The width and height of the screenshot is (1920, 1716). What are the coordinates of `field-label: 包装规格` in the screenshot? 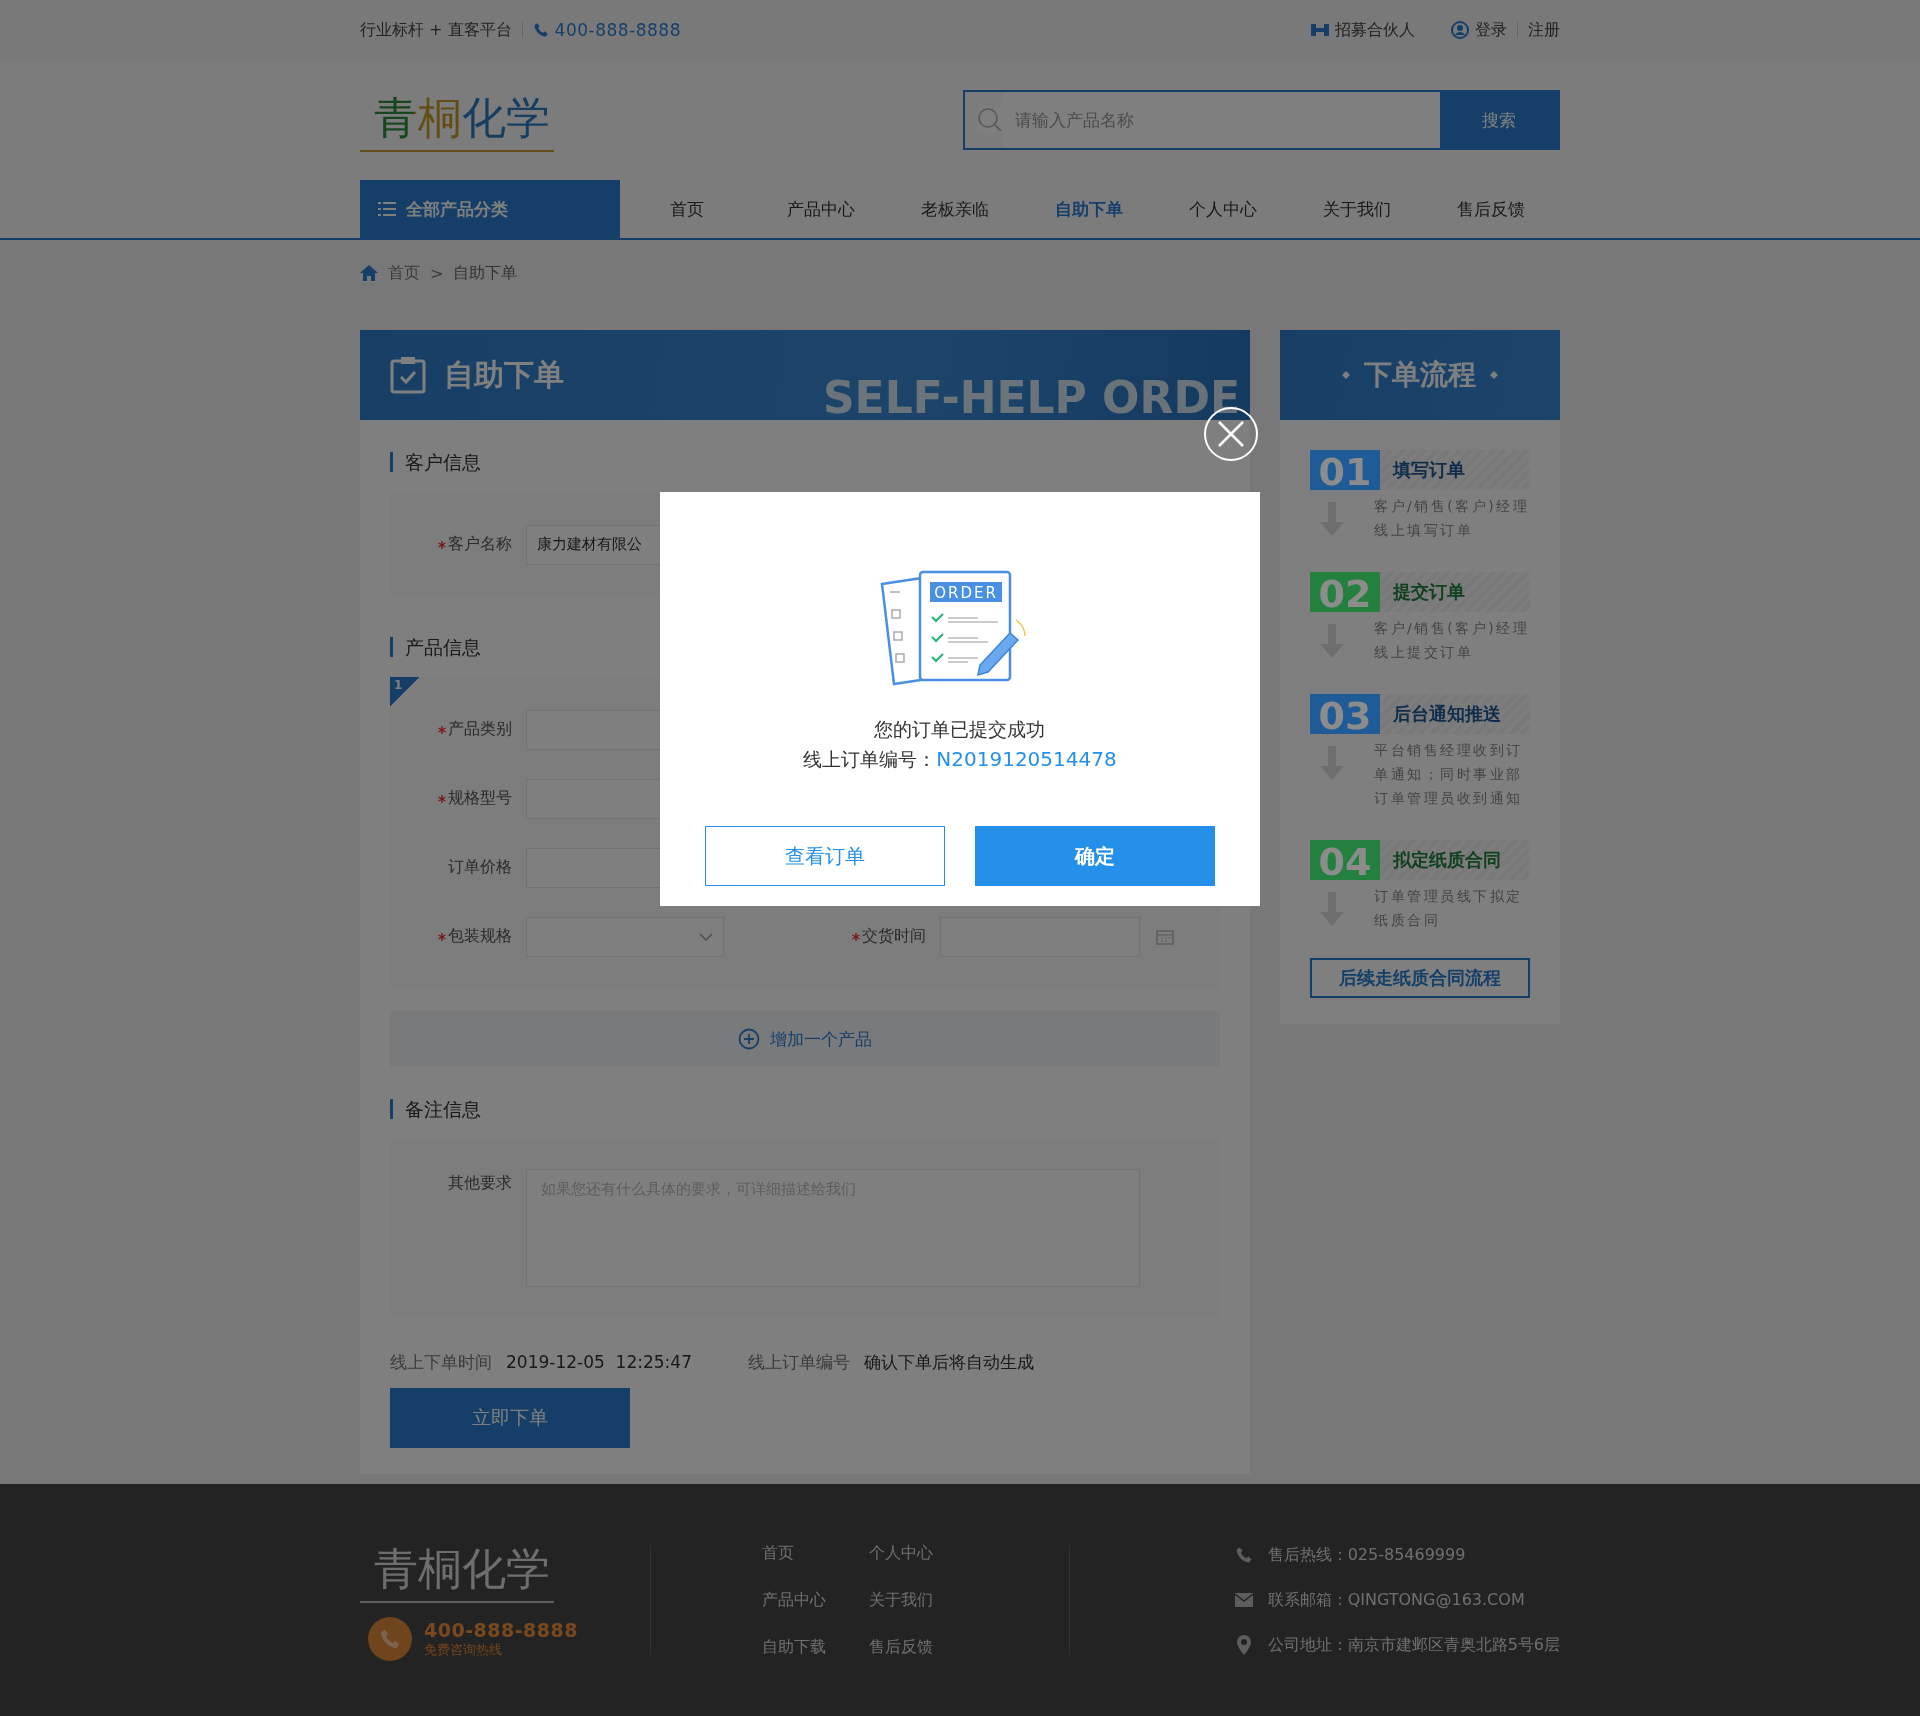 It's located at (480, 936).